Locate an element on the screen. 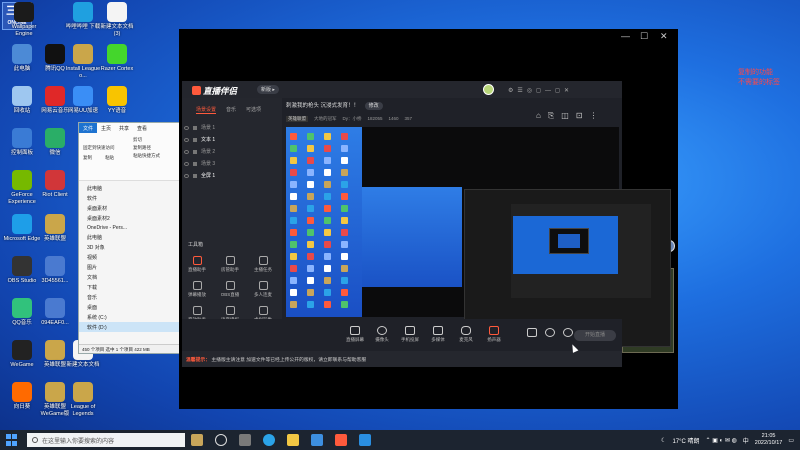 This screenshot has width=800, height=450. tree-item: 3D 对象 is located at coordinates (131, 247).